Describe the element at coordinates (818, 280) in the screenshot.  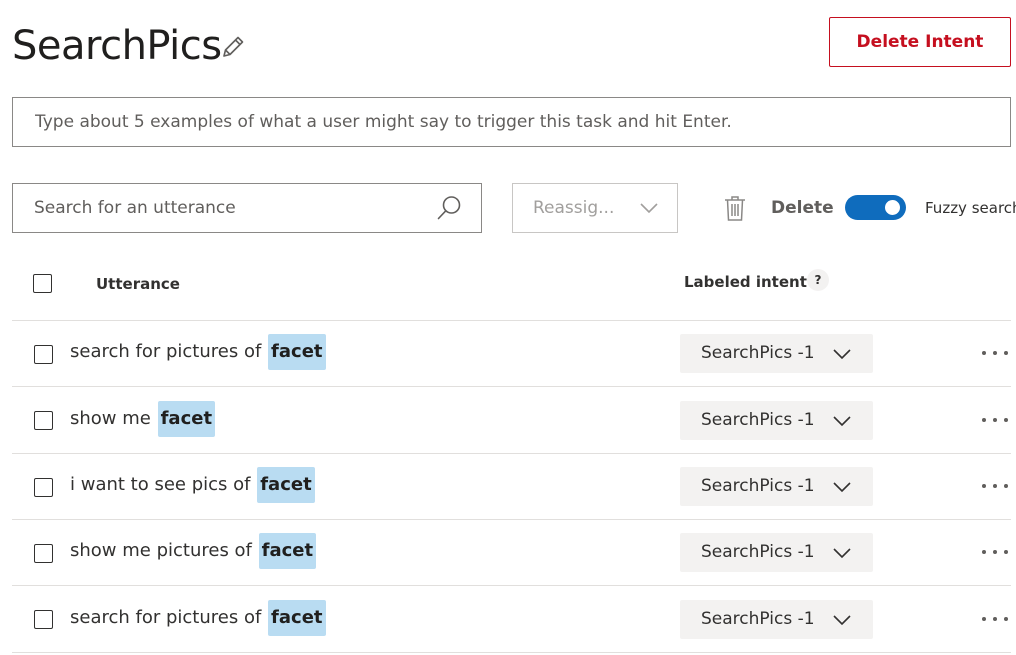
I see `help-icon: ?` at that location.